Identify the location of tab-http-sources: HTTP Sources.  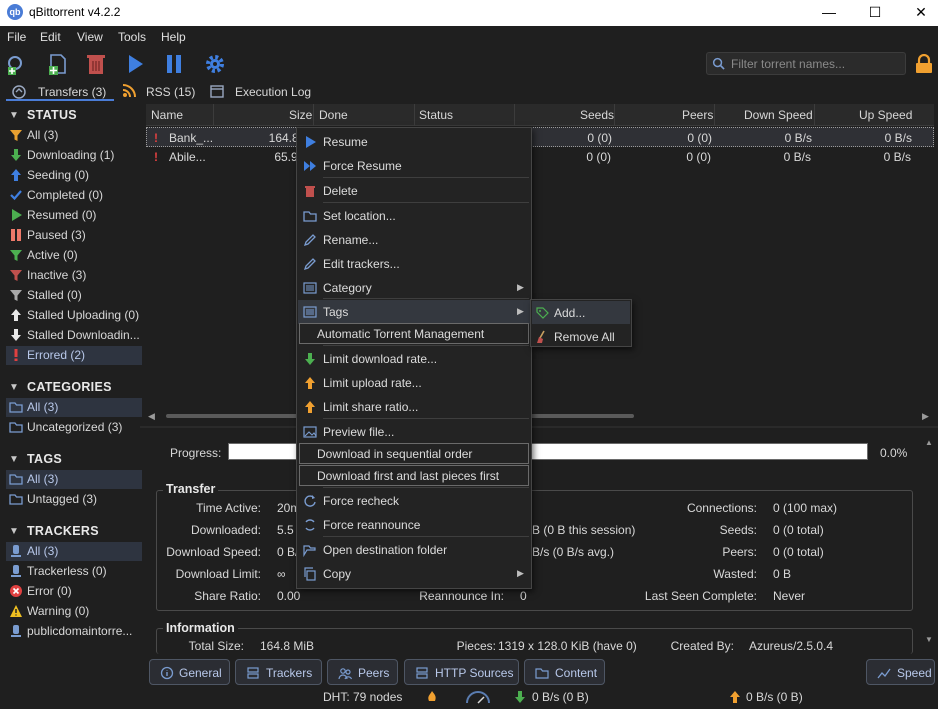
(461, 672).